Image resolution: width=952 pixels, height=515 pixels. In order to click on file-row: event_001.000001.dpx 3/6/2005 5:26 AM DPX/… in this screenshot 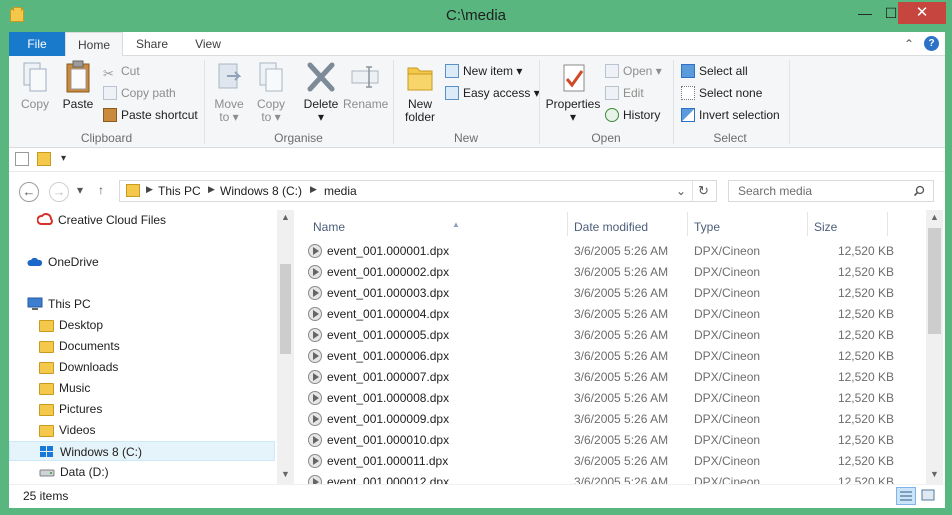, I will do `click(608, 251)`.